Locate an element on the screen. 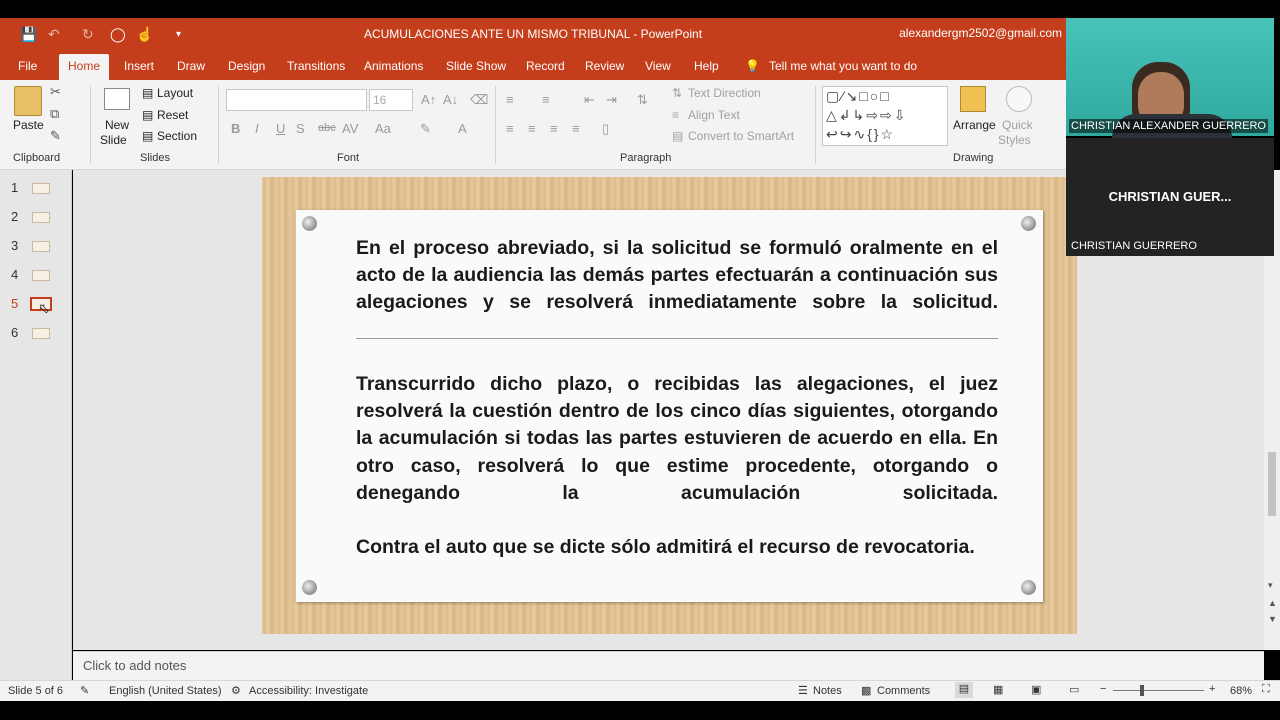 The width and height of the screenshot is (1280, 720). tab-transitions: Transitions is located at coordinates (316, 66).